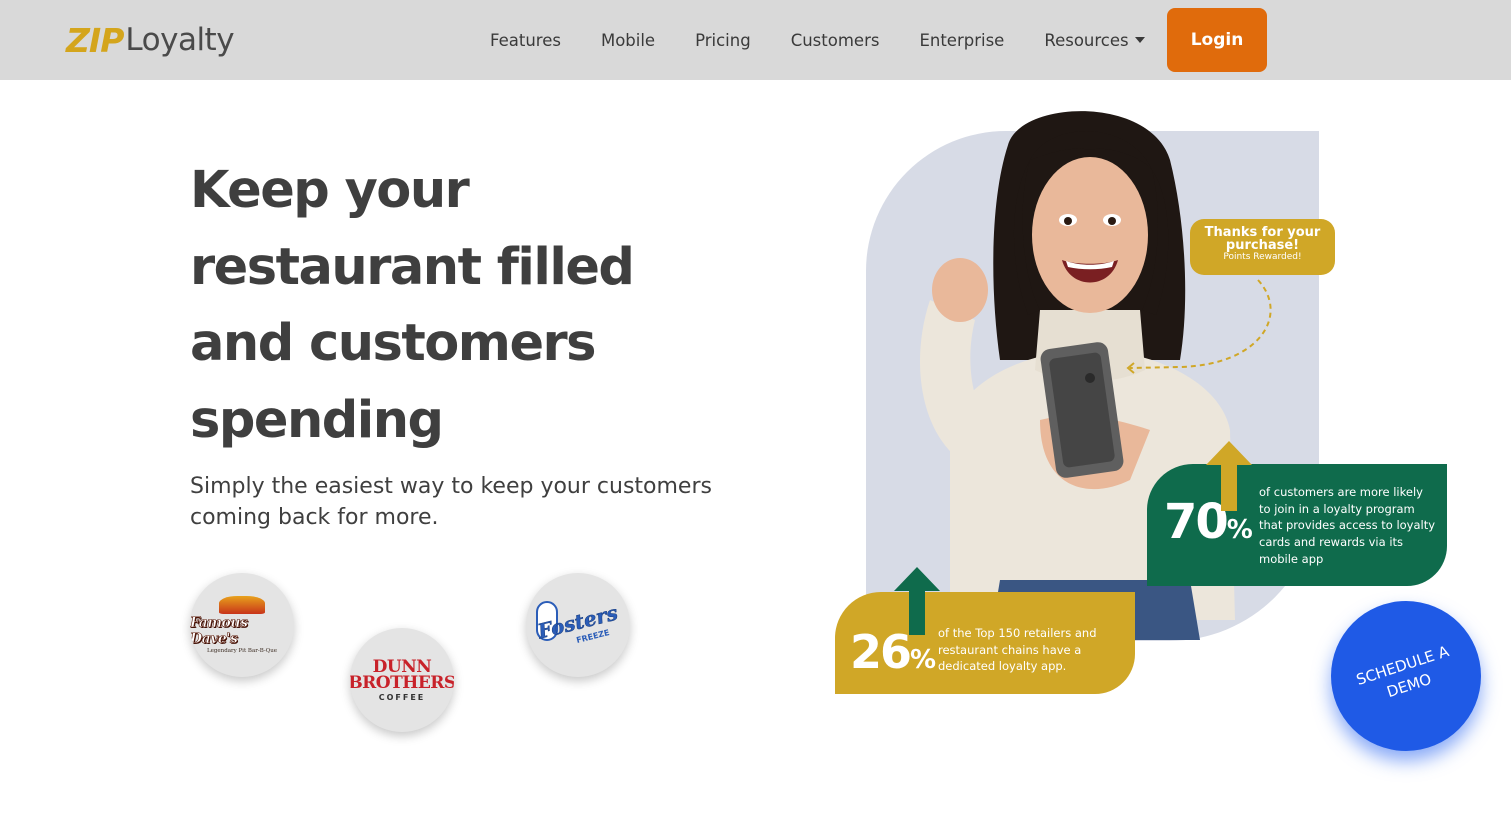 Image resolution: width=1511 pixels, height=823 pixels. Describe the element at coordinates (1139, 40) in the screenshot. I see `chevron-down-icon` at that location.